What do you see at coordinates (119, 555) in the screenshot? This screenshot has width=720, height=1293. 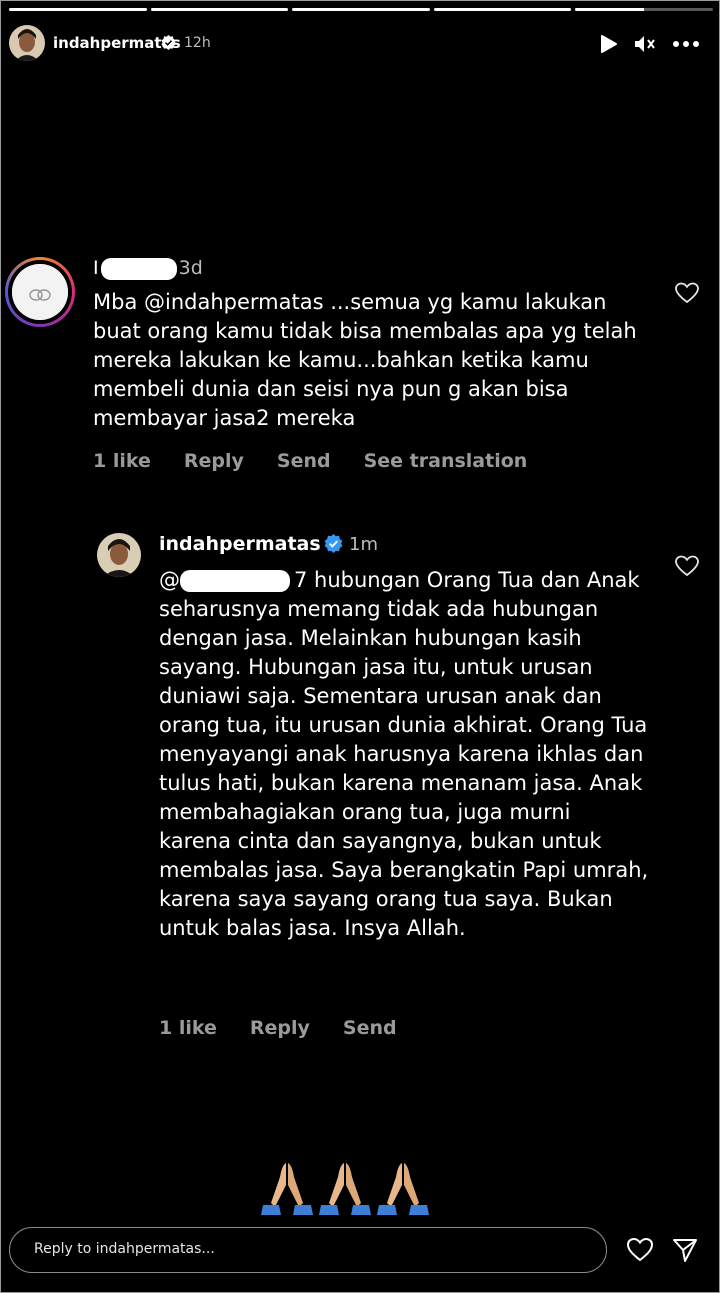 I see `reply-avatar` at bounding box center [119, 555].